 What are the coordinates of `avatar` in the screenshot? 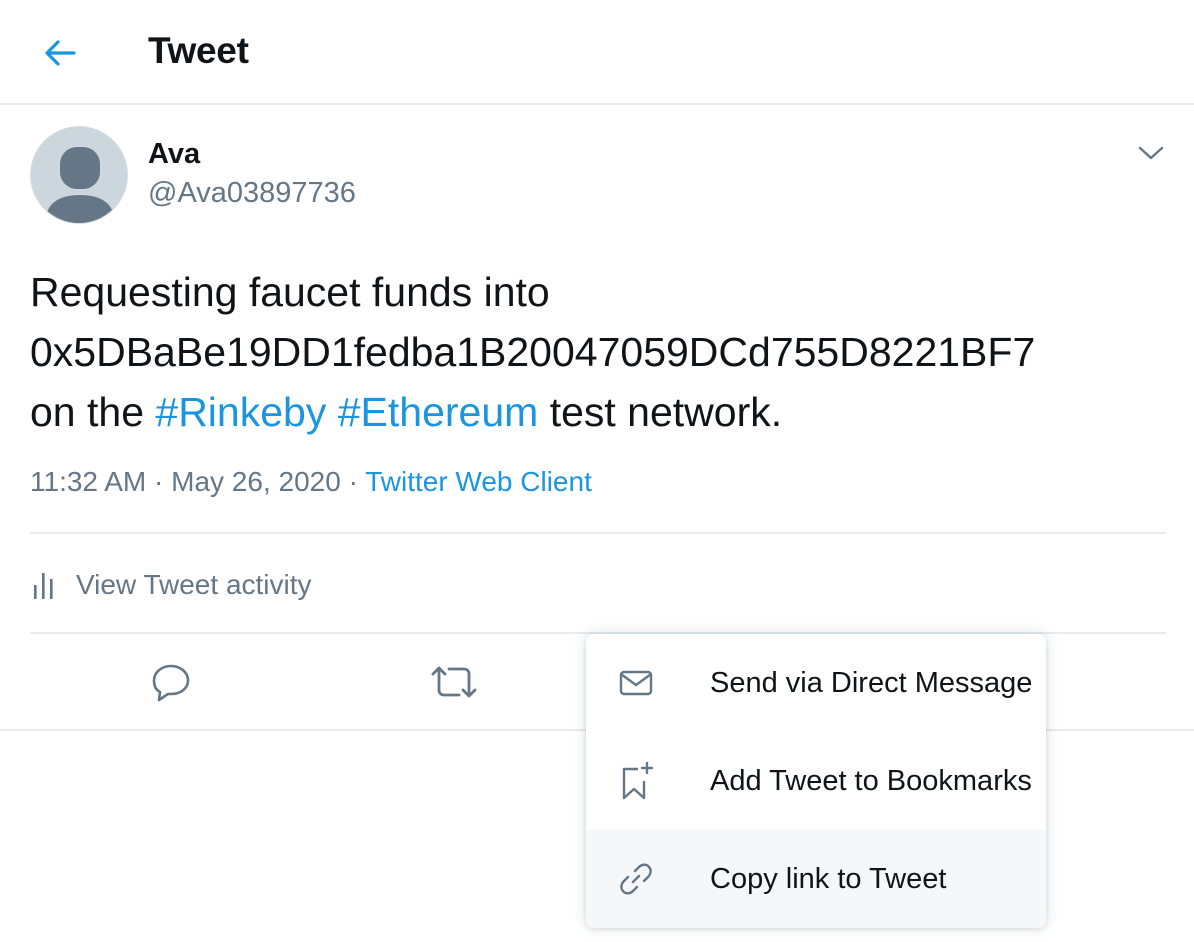 It's located at (79, 175).